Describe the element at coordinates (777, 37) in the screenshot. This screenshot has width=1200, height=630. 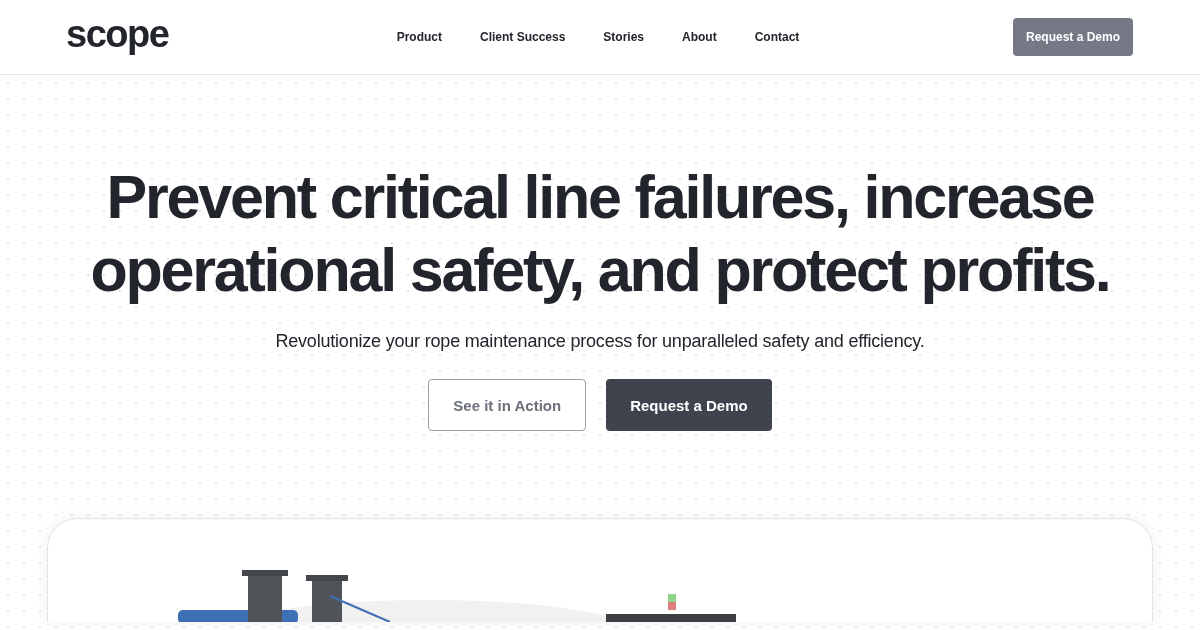
I see `nav-link: Contact` at that location.